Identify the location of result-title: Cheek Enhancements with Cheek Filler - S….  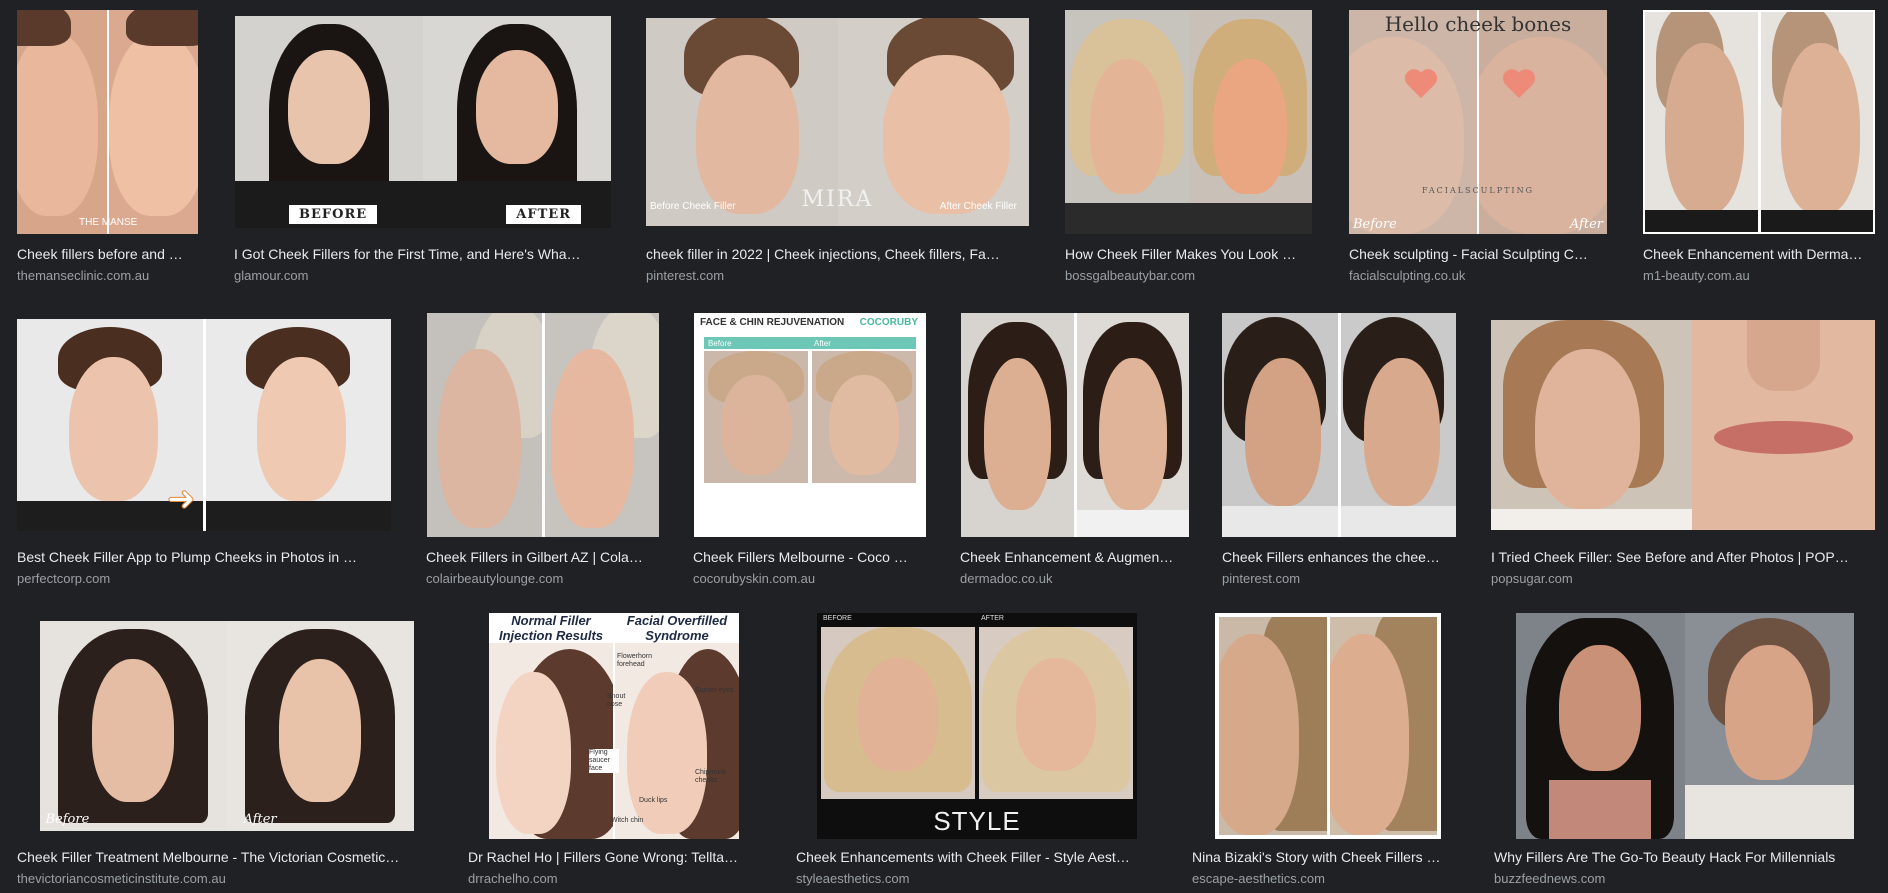
(977, 857).